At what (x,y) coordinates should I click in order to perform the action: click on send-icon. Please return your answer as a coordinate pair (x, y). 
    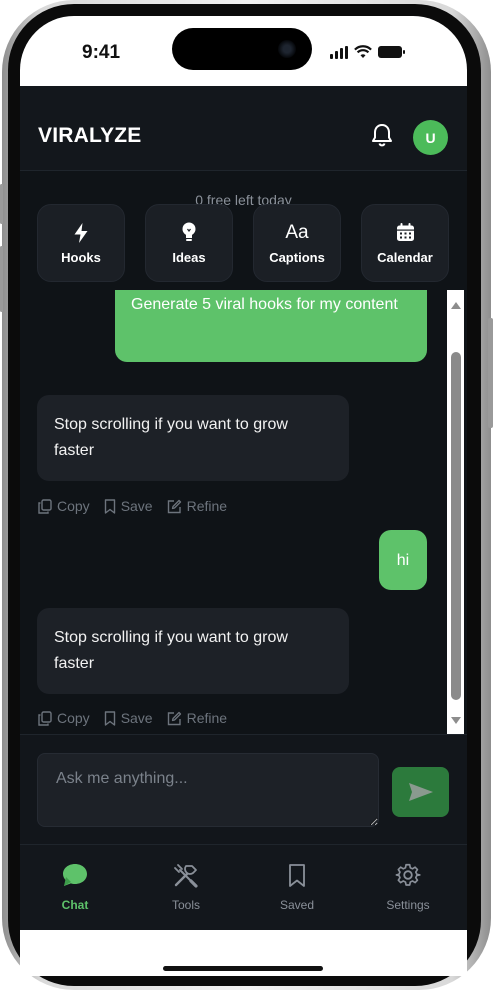
    Looking at the image, I should click on (420, 792).